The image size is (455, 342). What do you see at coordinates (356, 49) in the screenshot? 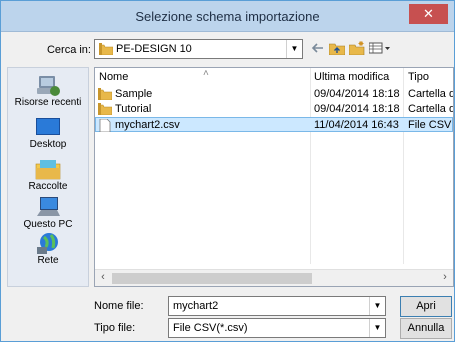
I see `new-folder-icon` at bounding box center [356, 49].